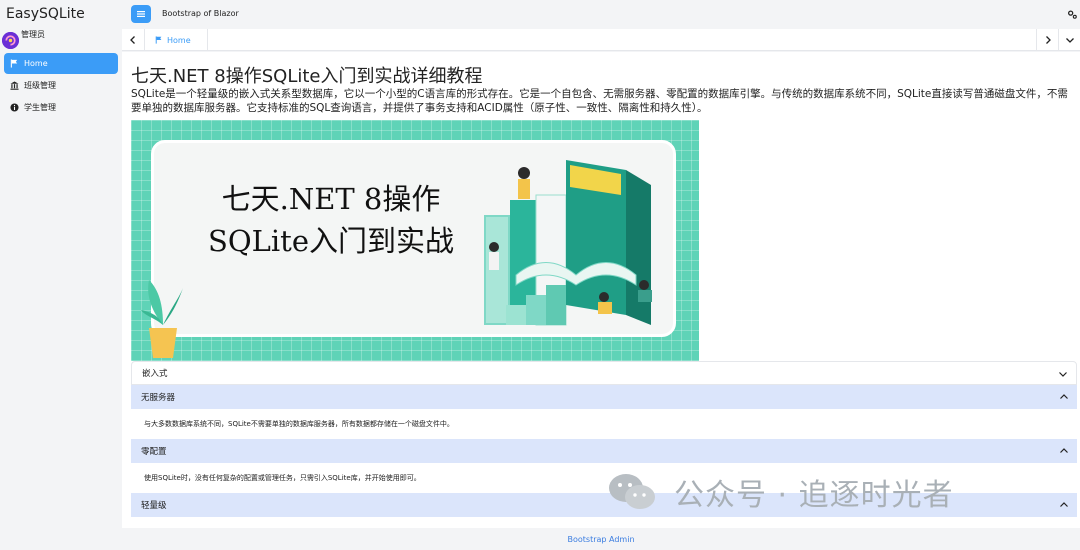  Describe the element at coordinates (632, 491) in the screenshot. I see `wechat-icon` at that location.